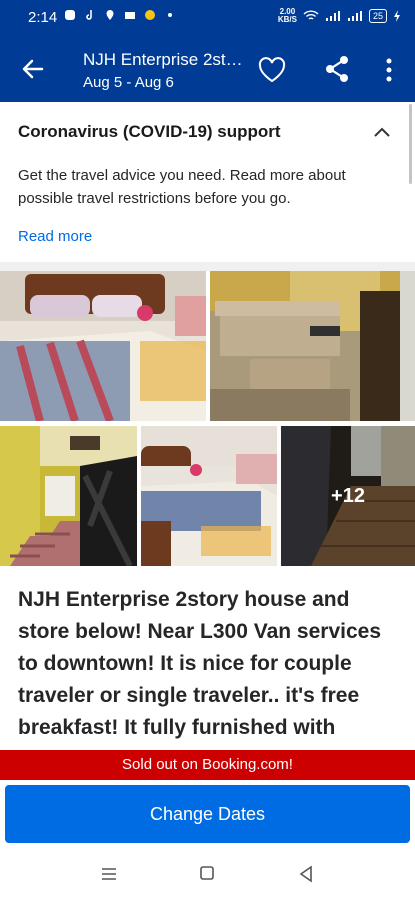  Describe the element at coordinates (337, 69) in the screenshot. I see `share-icon` at that location.